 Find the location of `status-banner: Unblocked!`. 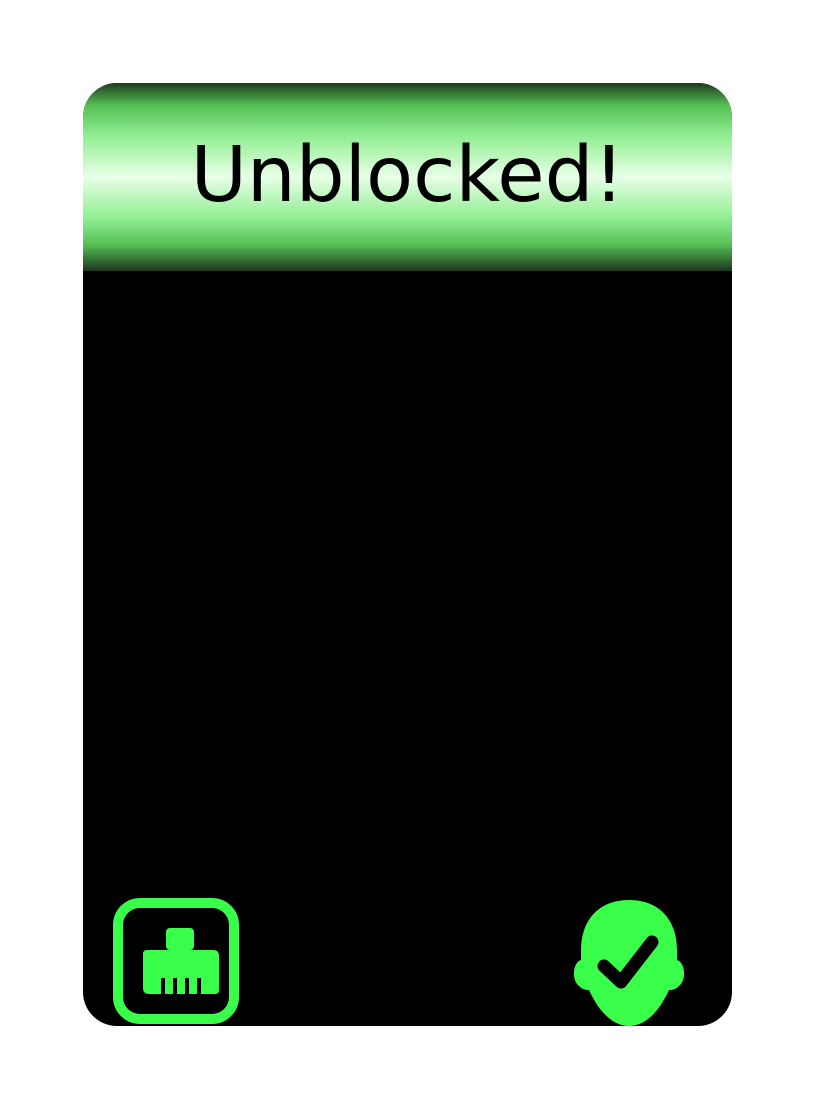

status-banner: Unblocked! is located at coordinates (407, 177).